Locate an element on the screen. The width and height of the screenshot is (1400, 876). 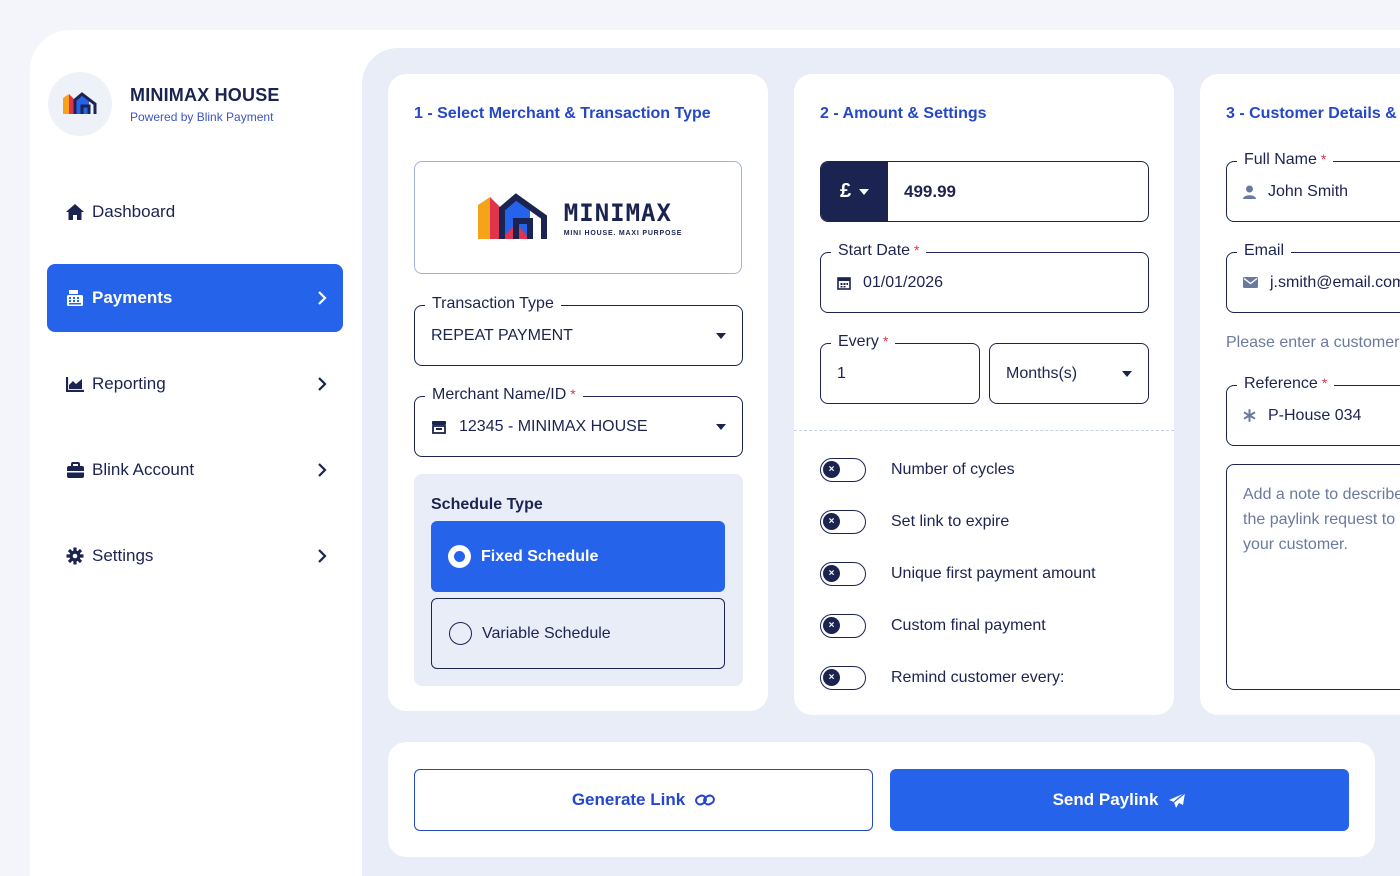
brand-name: MINIMAX HOUSE is located at coordinates (205, 94).